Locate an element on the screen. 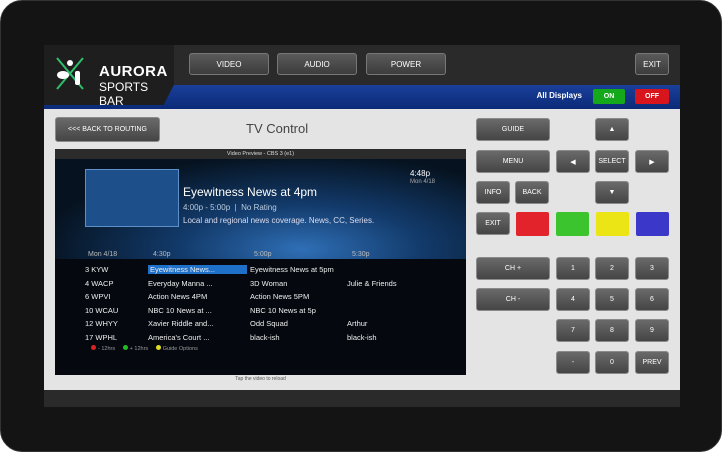  green-button is located at coordinates (572, 224).